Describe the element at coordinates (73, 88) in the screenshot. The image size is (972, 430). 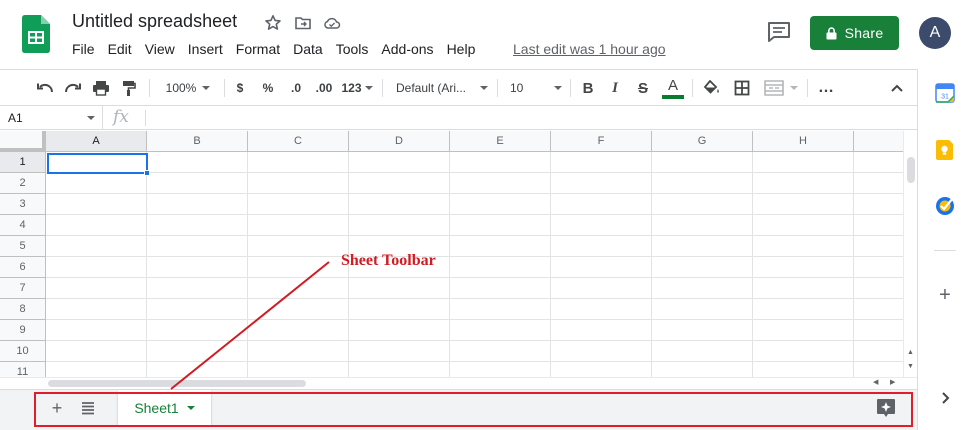
I see `redo-button` at that location.